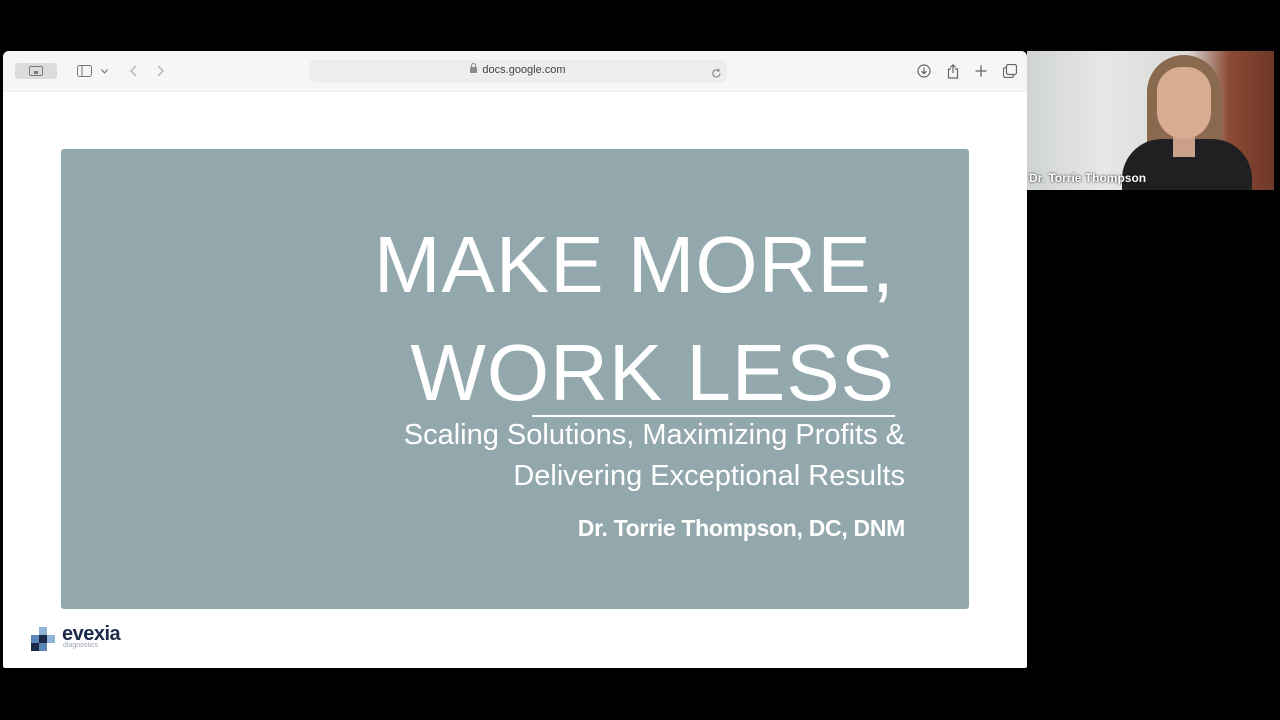 This screenshot has height=720, width=1280. I want to click on evexia-logo: evexia diagnostics, so click(95, 638).